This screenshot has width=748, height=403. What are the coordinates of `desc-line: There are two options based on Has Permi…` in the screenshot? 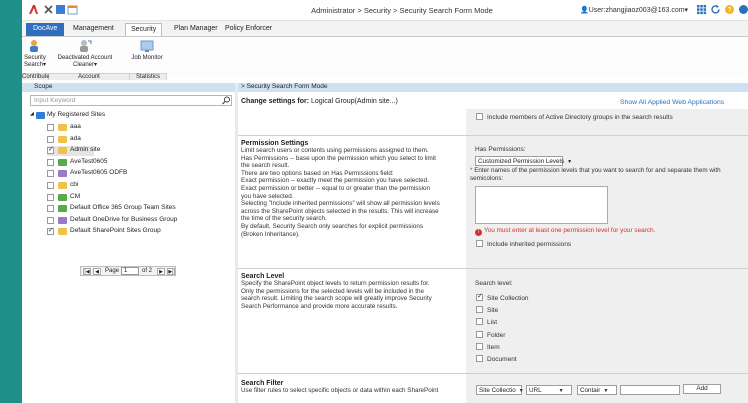 It's located at (317, 173).